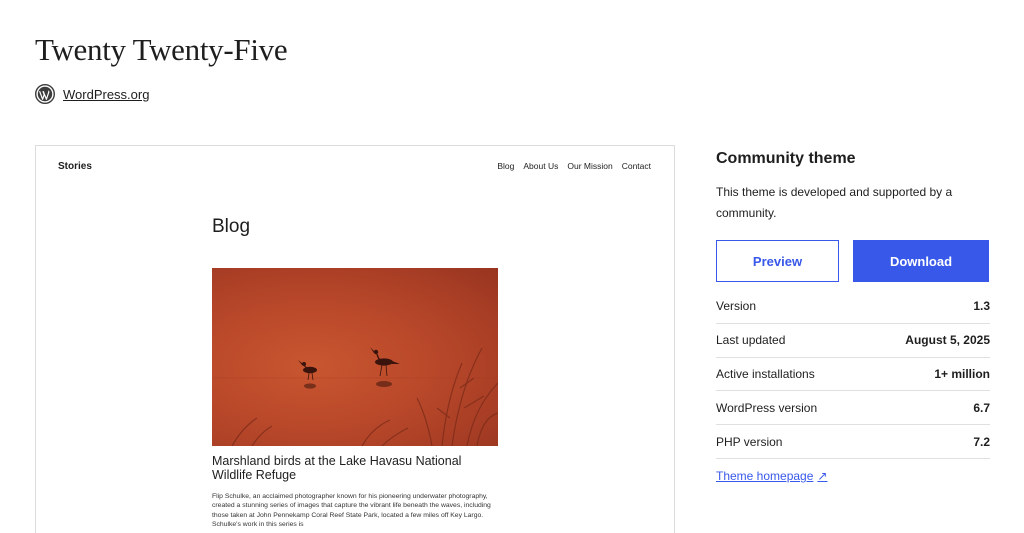 The image size is (1024, 533). Describe the element at coordinates (947, 340) in the screenshot. I see `meta-value: August 5, 2025` at that location.